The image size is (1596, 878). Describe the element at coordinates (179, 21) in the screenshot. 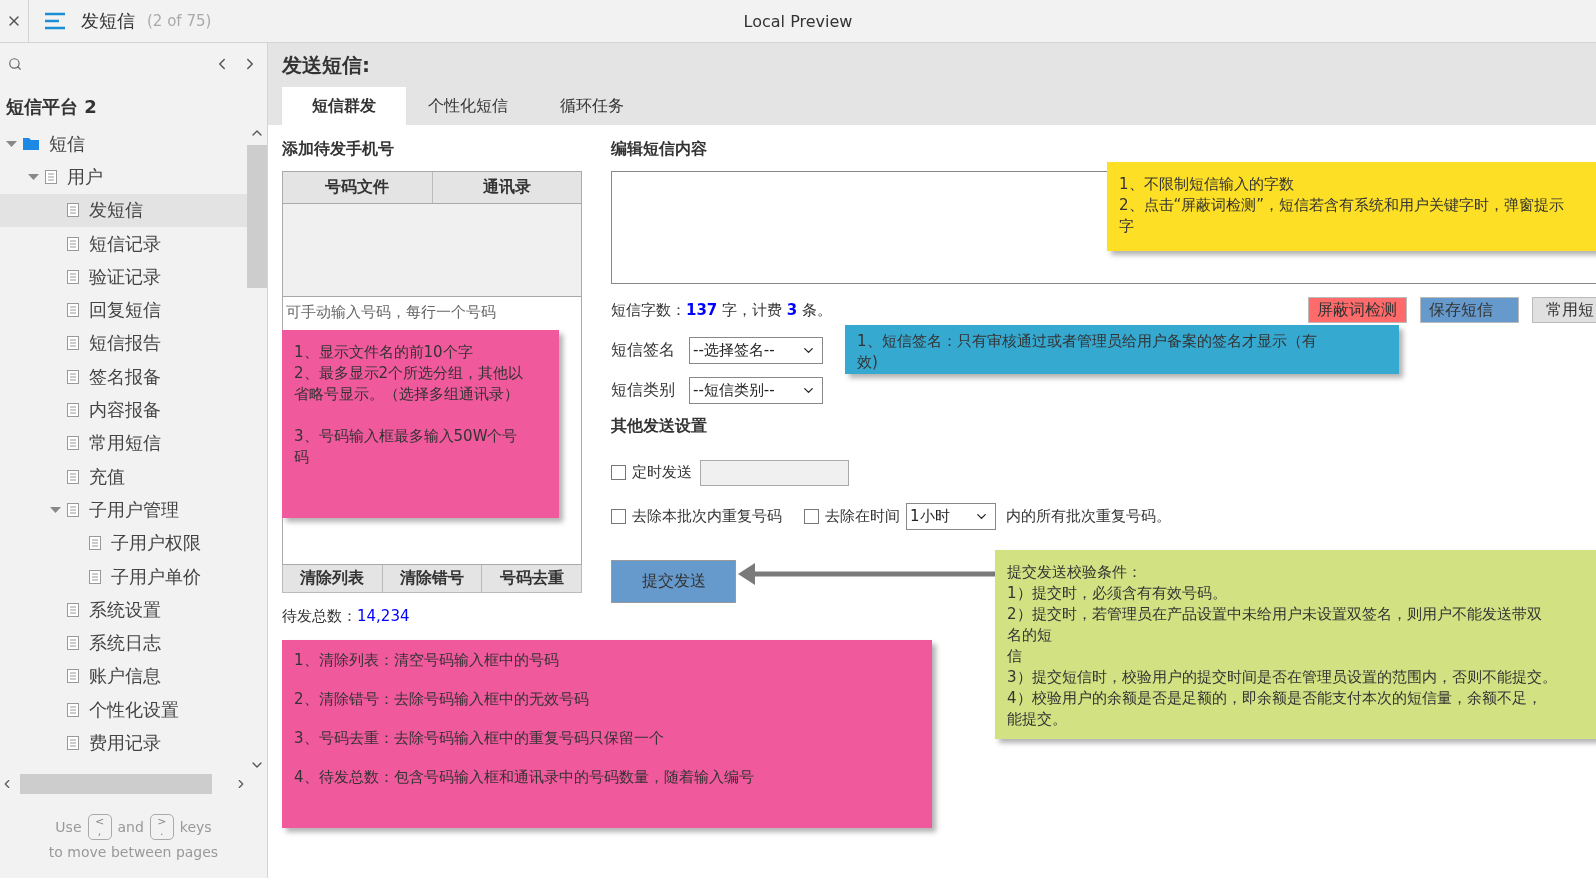

I see `page-count: (2 of 75)` at that location.